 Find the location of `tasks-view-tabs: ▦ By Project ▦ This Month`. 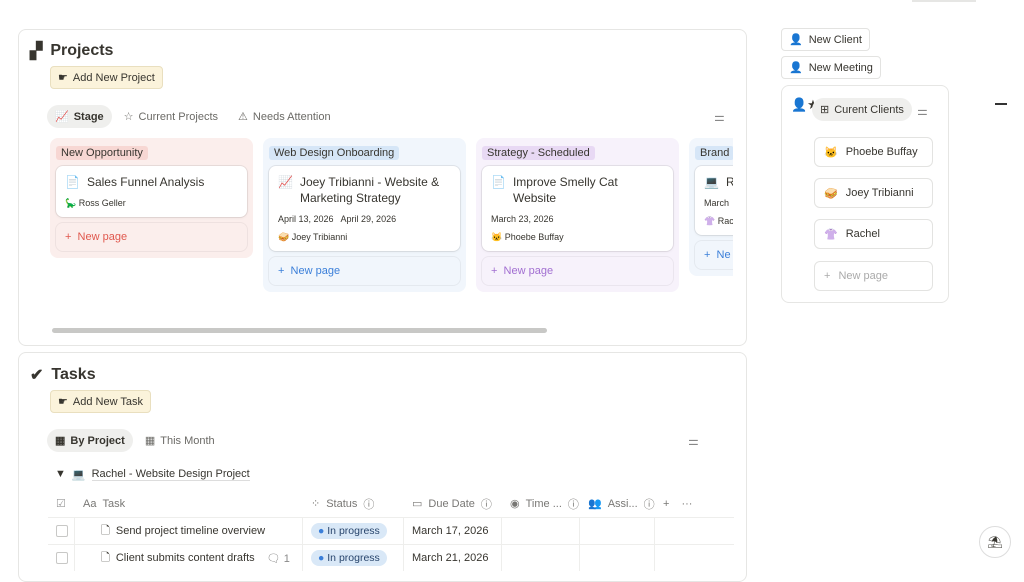

tasks-view-tabs: ▦ By Project ▦ This Month is located at coordinates (135, 440).